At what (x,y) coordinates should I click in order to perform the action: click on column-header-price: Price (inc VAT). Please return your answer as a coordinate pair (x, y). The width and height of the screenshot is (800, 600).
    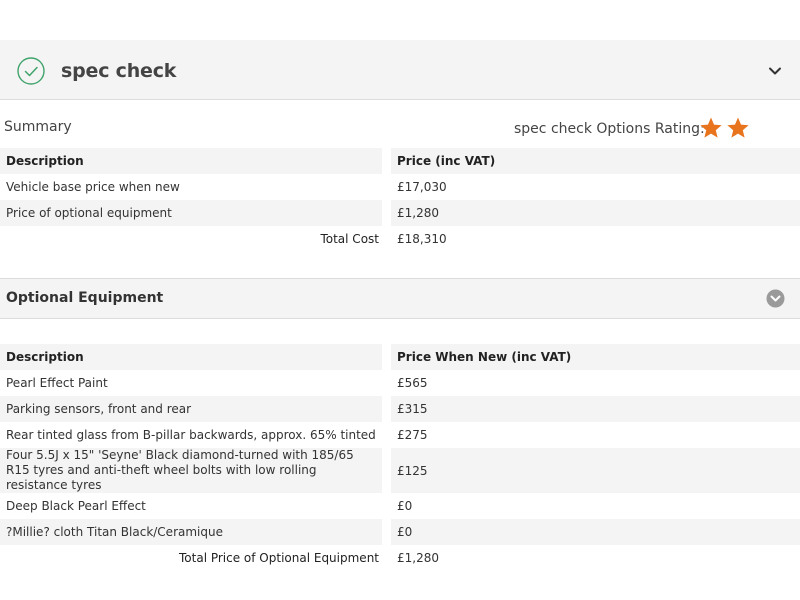
    Looking at the image, I should click on (595, 161).